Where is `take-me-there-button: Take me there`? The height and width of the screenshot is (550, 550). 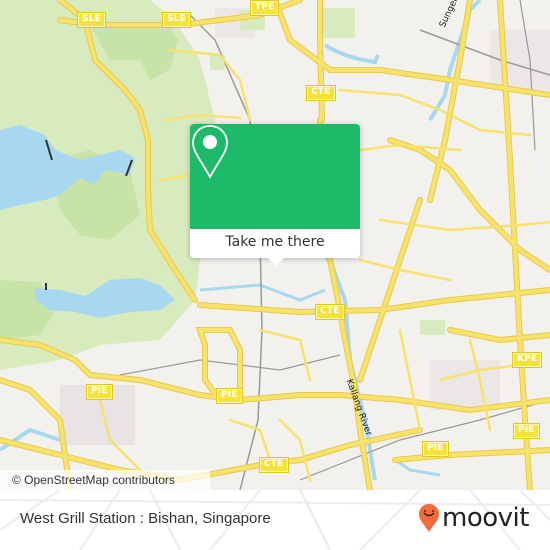
take-me-there-button: Take me there is located at coordinates (275, 243).